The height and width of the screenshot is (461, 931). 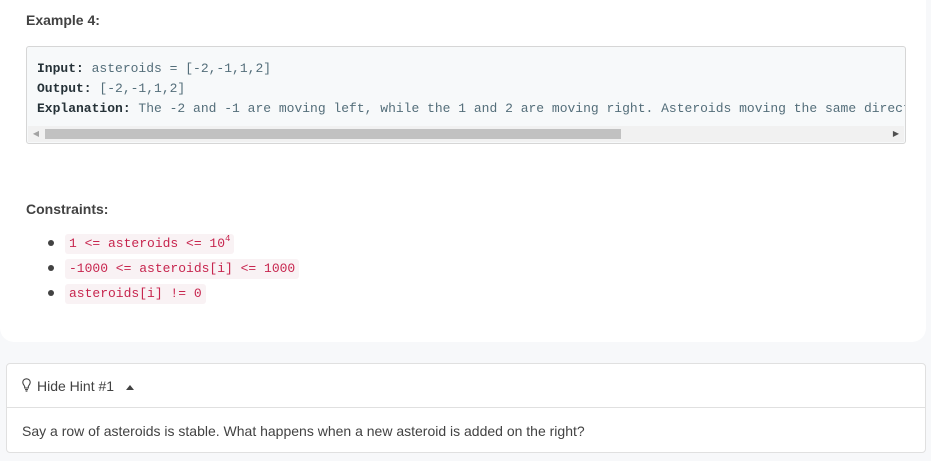 I want to click on scrollbar-thumb, so click(x=333, y=134).